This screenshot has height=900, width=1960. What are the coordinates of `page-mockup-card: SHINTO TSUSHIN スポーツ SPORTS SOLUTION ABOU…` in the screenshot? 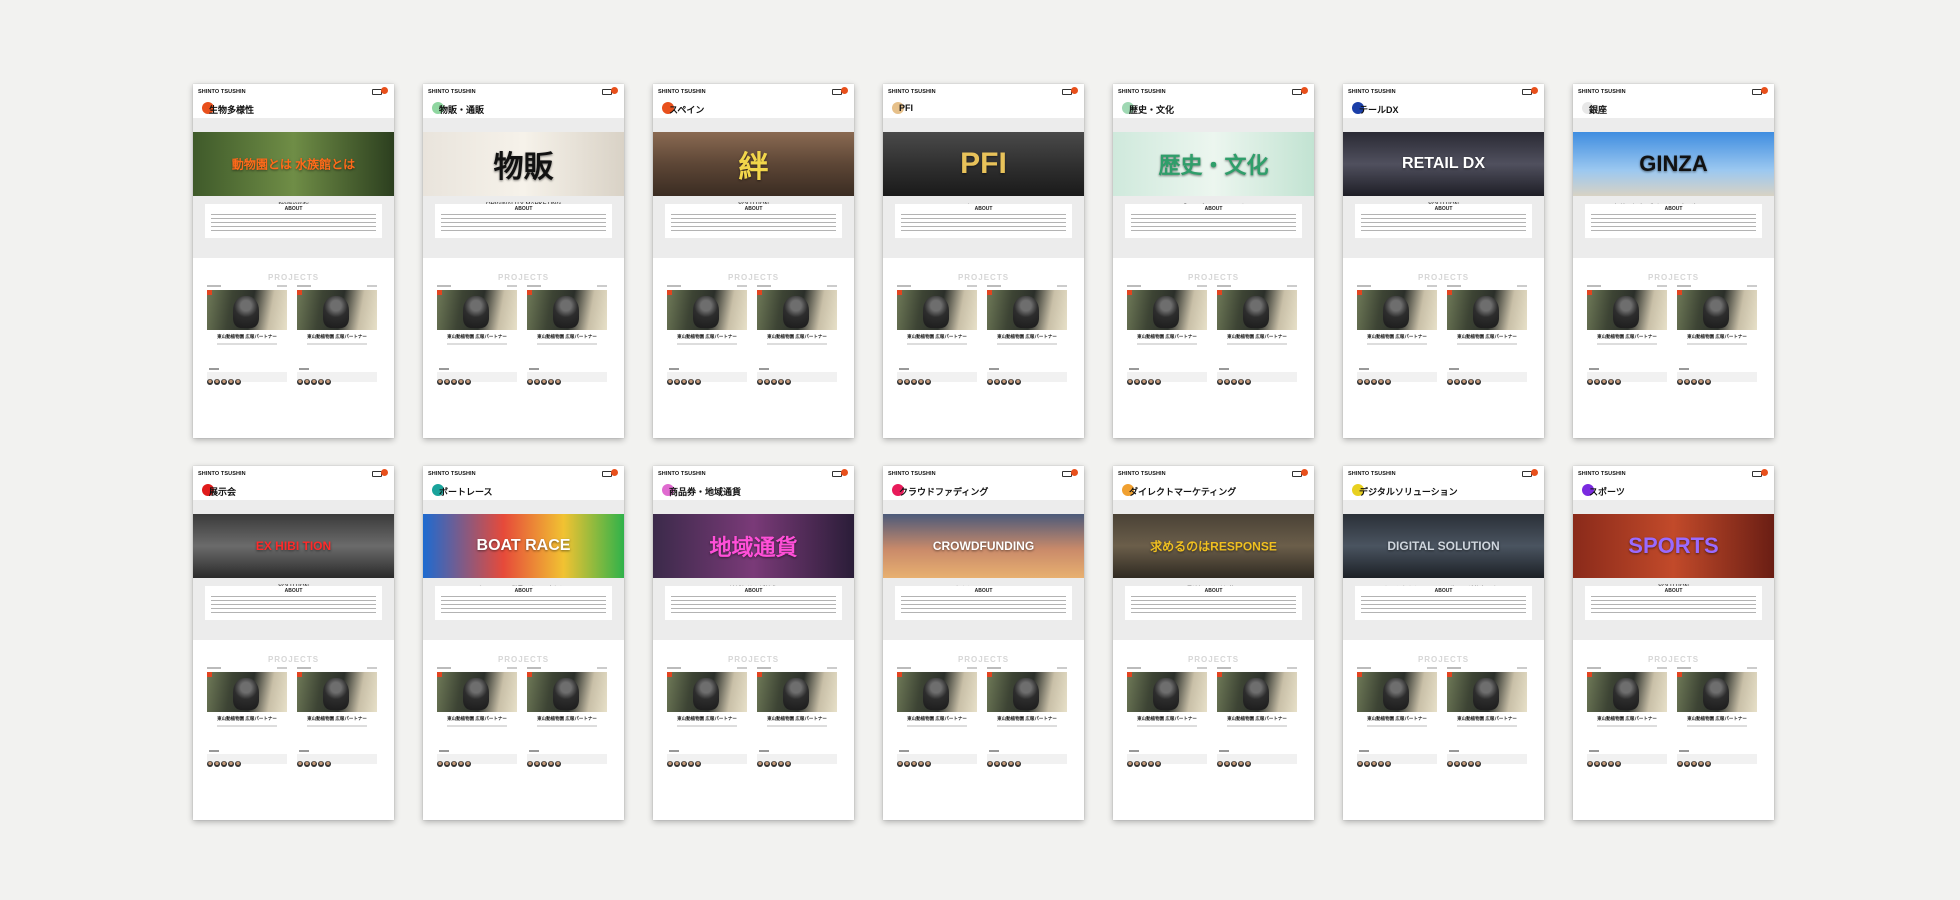 It's located at (1673, 643).